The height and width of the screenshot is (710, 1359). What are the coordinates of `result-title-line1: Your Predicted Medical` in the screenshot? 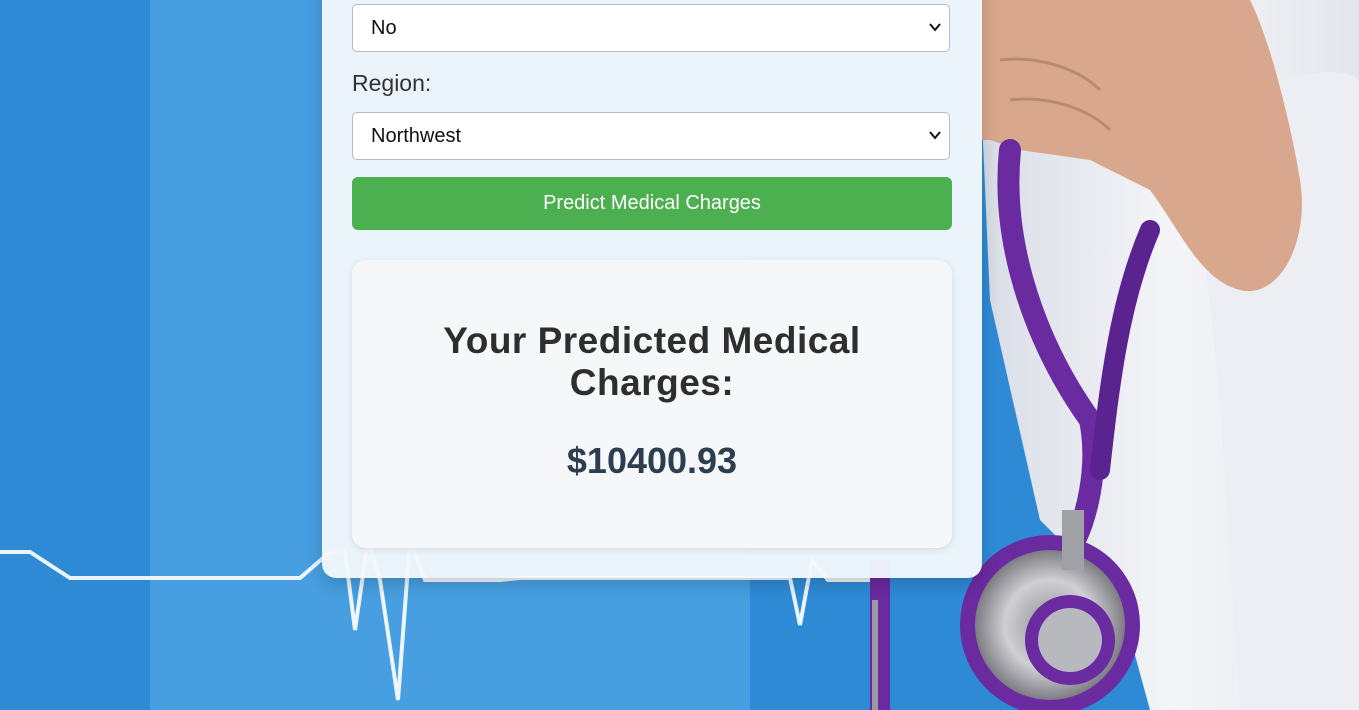 It's located at (652, 340).